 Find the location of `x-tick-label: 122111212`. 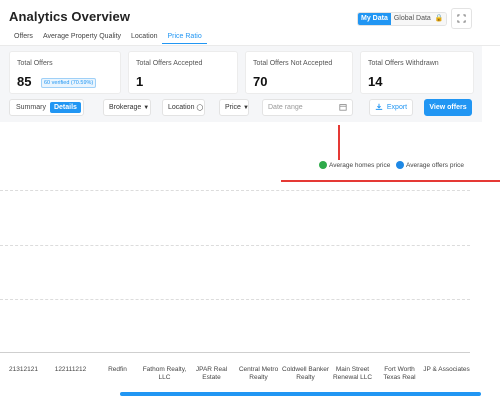

x-tick-label: 122111212 is located at coordinates (70, 369).